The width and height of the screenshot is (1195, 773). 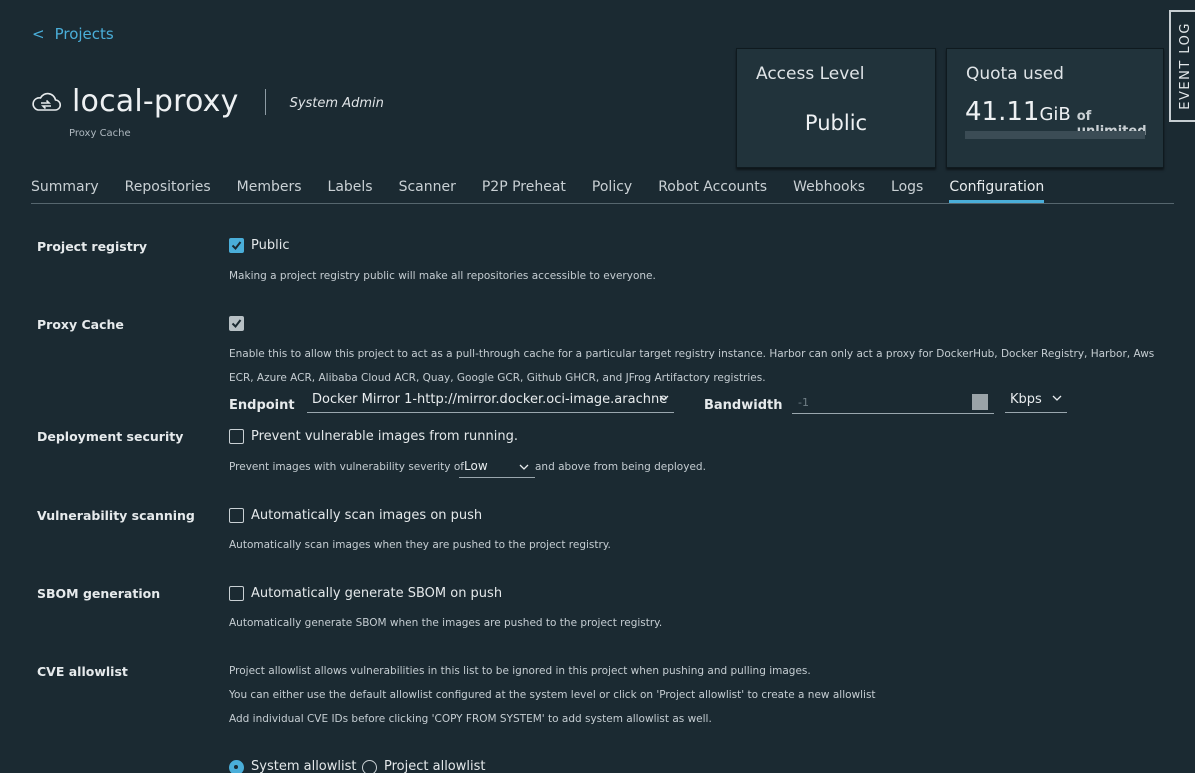 I want to click on public-checkbox, so click(x=236, y=245).